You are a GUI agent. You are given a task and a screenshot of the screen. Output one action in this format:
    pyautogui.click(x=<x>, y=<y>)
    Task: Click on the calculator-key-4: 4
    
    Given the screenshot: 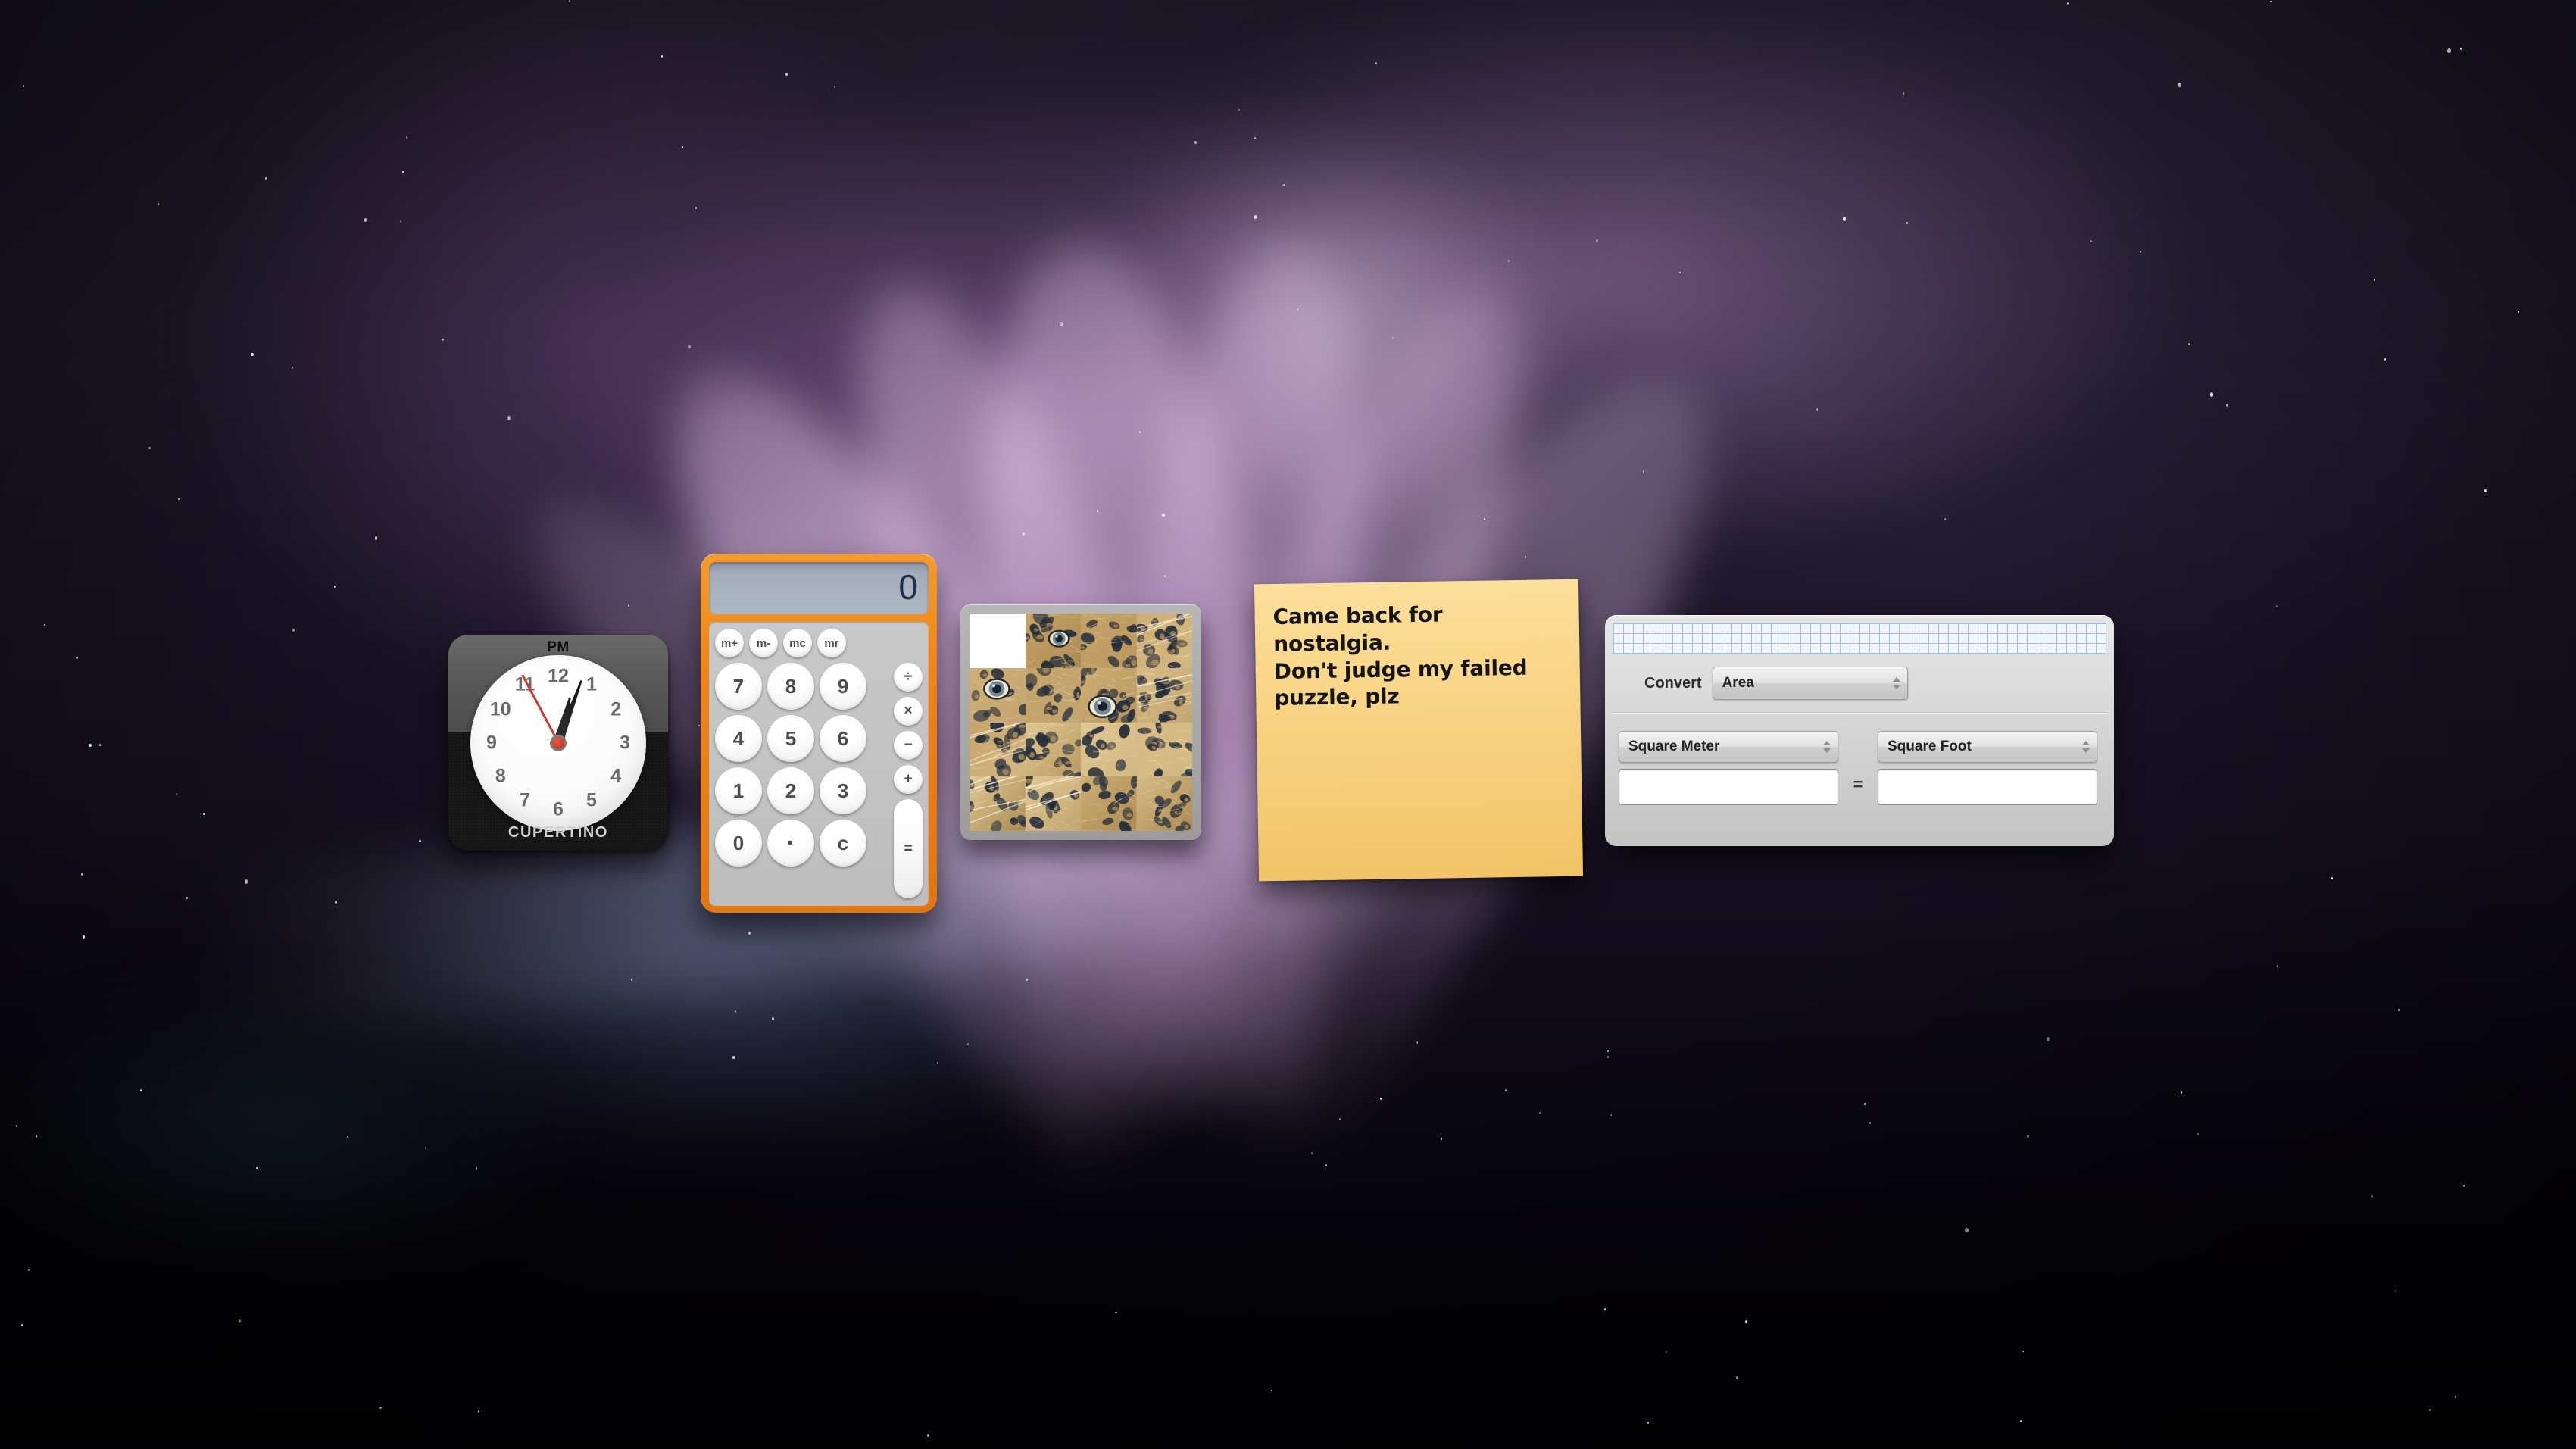 What is the action you would take?
    pyautogui.click(x=739, y=738)
    